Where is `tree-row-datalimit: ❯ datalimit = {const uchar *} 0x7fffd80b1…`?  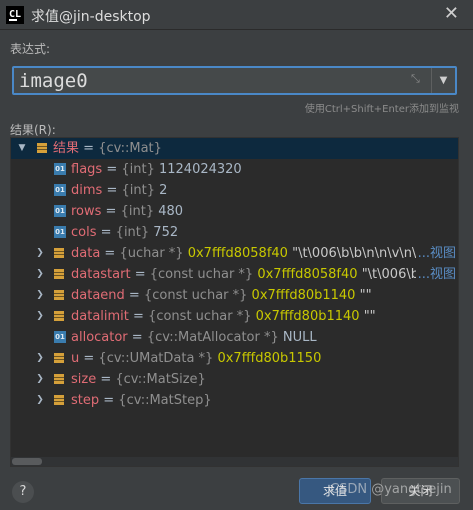 tree-row-datalimit: ❯ datalimit = {const uchar *} 0x7fffd80b1… is located at coordinates (234, 316).